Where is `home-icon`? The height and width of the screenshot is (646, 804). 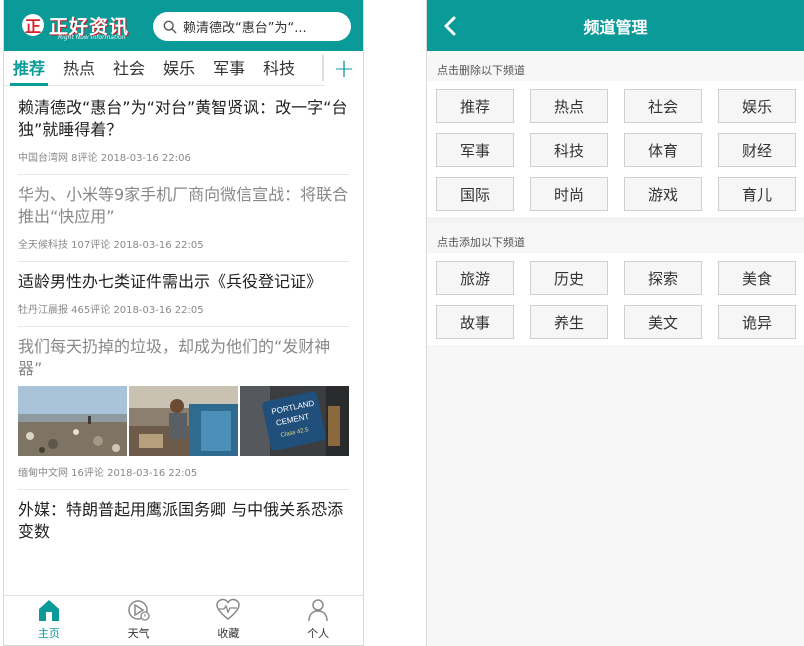
home-icon is located at coordinates (48, 610).